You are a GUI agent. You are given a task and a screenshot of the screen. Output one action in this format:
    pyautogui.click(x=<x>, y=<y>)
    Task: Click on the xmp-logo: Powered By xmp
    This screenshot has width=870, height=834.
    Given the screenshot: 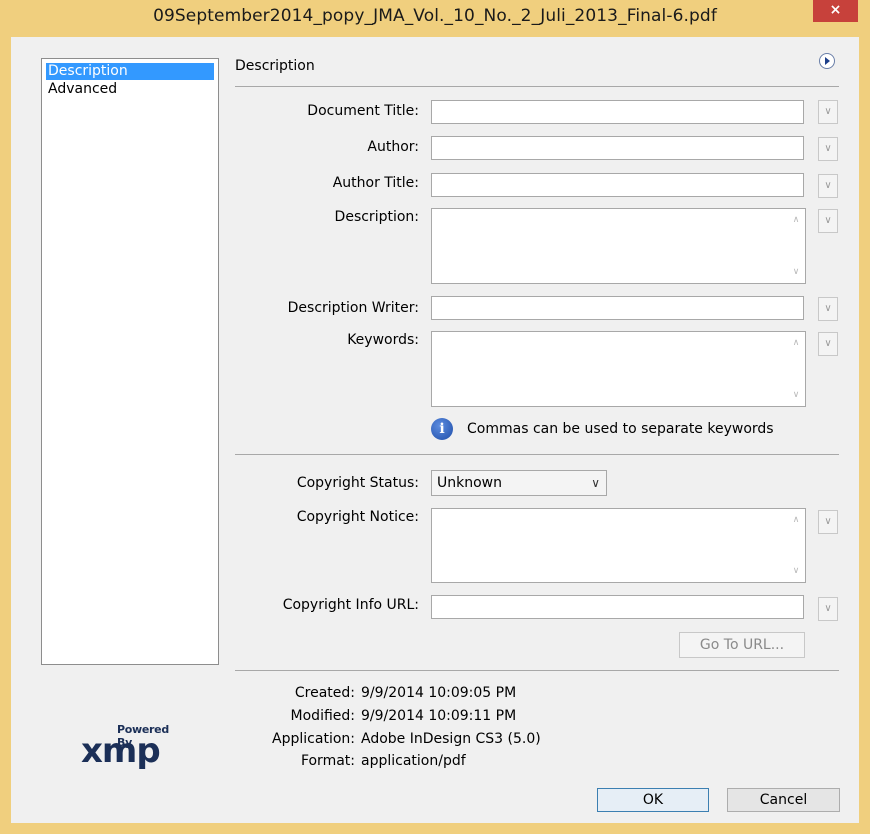 What is the action you would take?
    pyautogui.click(x=127, y=748)
    